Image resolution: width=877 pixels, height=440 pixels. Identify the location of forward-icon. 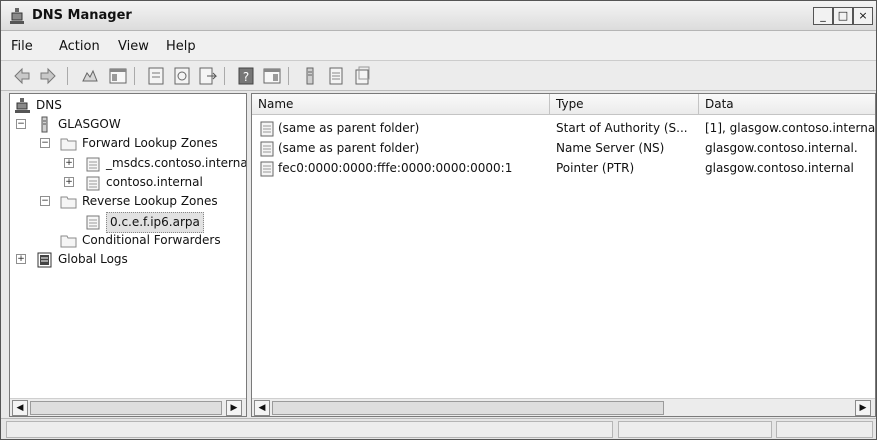
(48, 76).